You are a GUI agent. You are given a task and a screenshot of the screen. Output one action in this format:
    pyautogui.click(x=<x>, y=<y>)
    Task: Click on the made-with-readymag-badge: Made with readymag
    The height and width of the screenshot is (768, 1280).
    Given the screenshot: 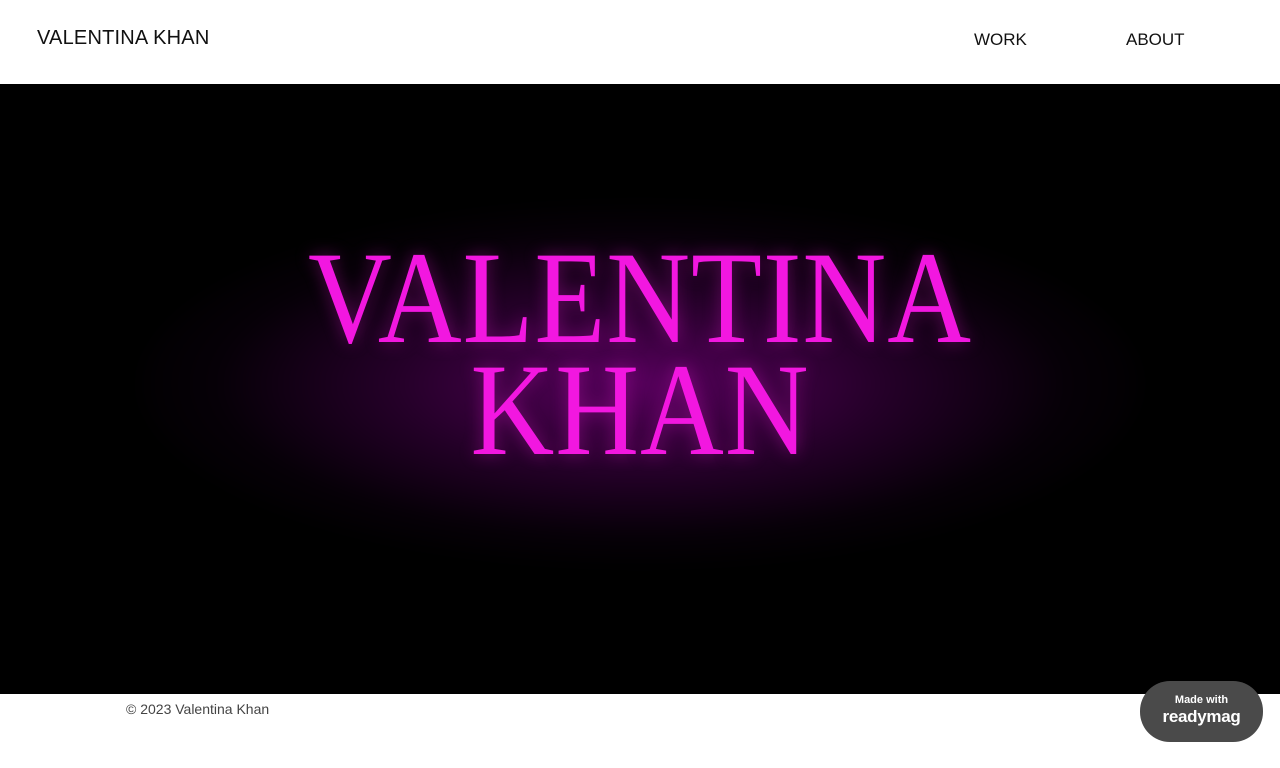 What is the action you would take?
    pyautogui.click(x=1201, y=711)
    